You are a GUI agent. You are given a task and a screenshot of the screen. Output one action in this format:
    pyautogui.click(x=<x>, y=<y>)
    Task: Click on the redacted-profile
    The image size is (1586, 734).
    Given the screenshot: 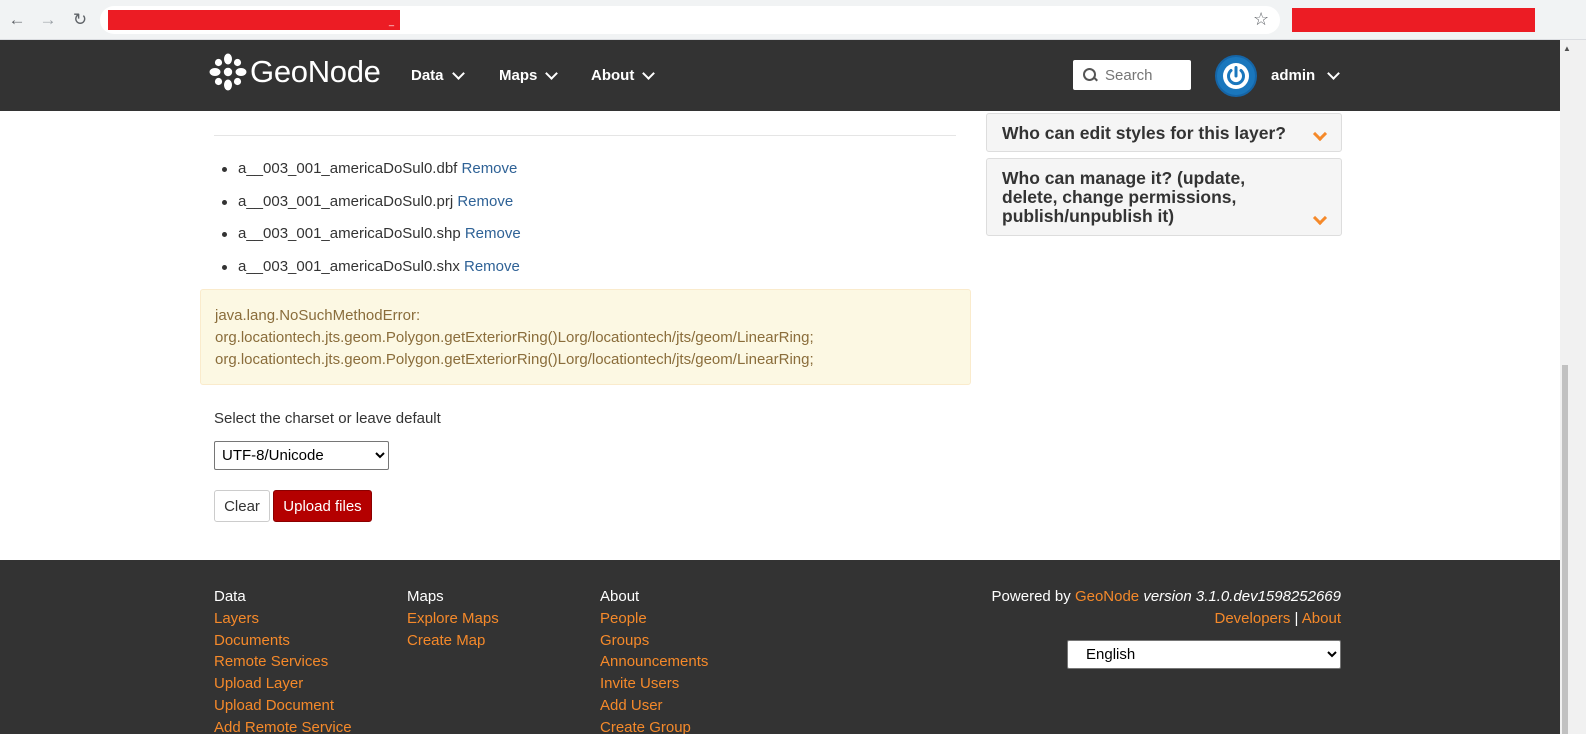 What is the action you would take?
    pyautogui.click(x=1413, y=20)
    